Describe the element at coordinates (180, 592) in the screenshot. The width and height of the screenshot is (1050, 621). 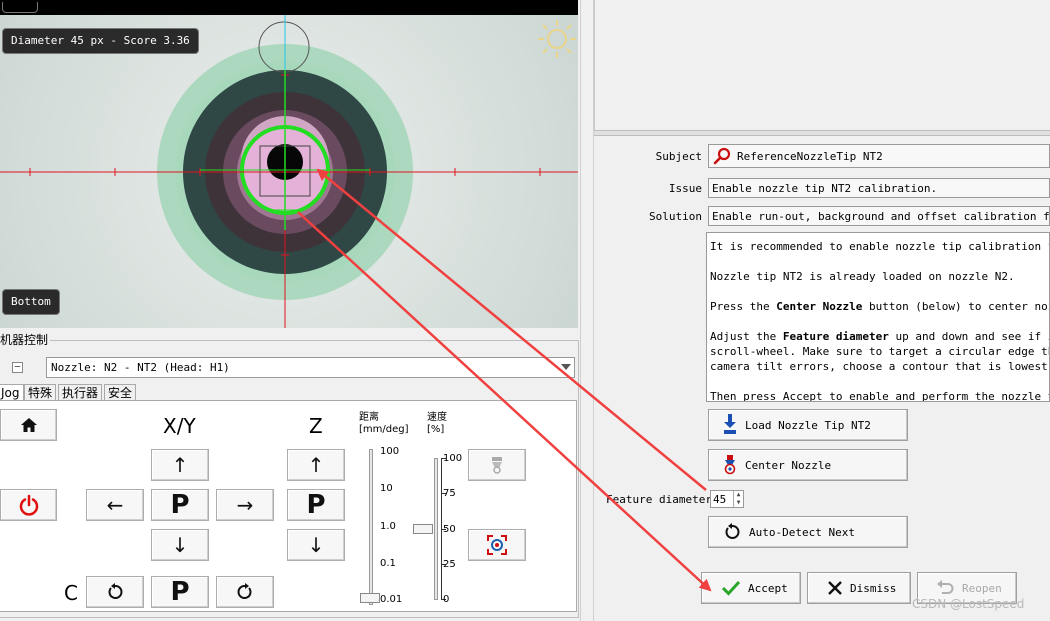
I see `park-c-button: P` at that location.